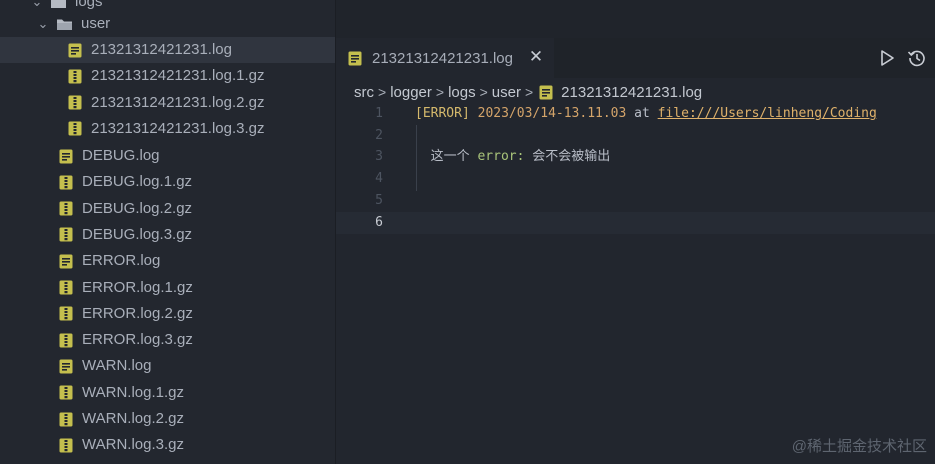  I want to click on breadcrumb: src > logger > logs > user >21321312421231.log, so click(528, 92).